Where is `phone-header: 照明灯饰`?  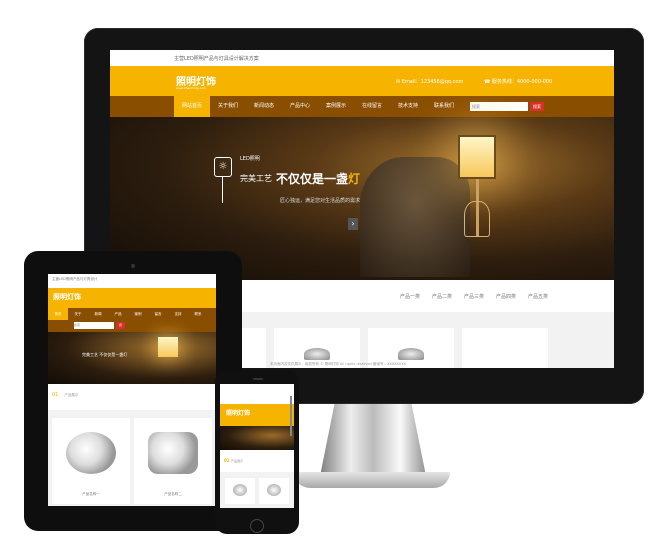
phone-header: 照明灯饰 is located at coordinates (257, 415).